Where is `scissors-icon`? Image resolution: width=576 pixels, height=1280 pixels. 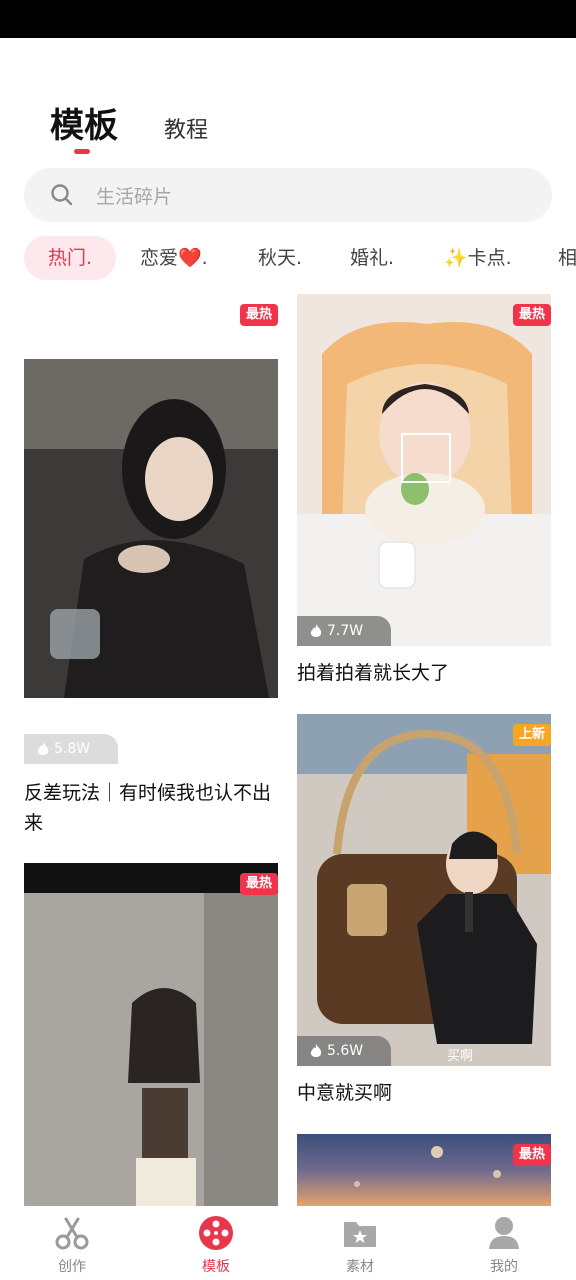 scissors-icon is located at coordinates (72, 1233).